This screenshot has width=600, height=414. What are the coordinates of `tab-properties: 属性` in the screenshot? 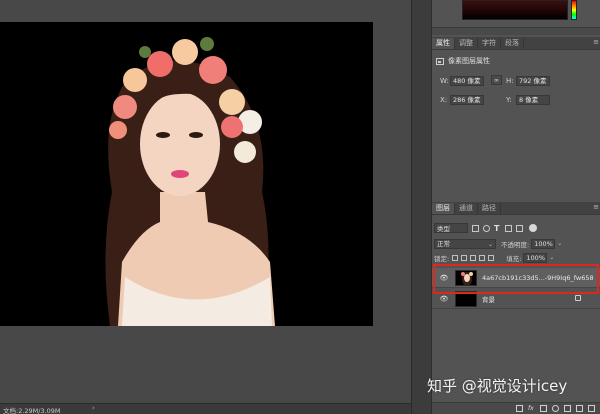 It's located at (443, 43).